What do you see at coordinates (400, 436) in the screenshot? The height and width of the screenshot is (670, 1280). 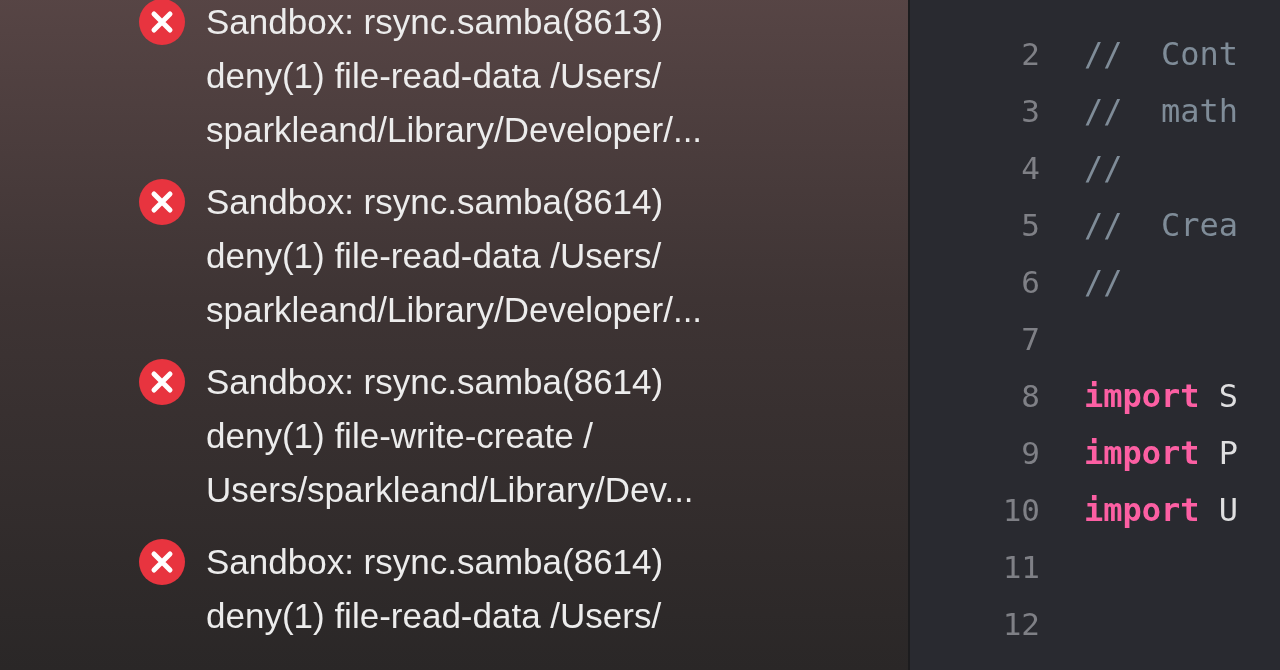 I see `issue-message-line: deny(1) file-write-create /` at bounding box center [400, 436].